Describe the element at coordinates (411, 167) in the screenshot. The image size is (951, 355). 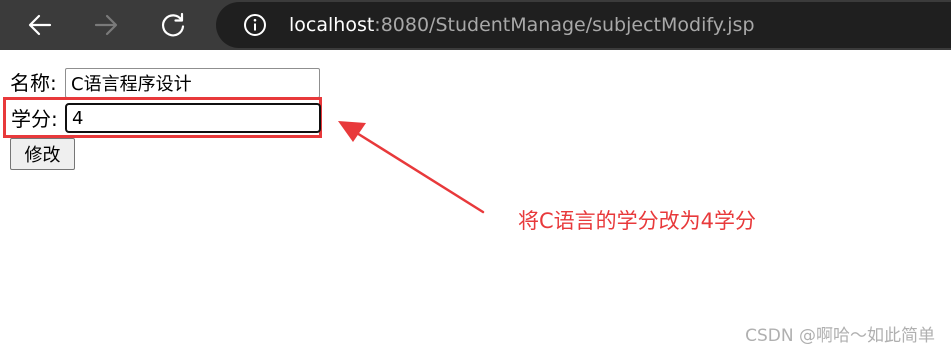
I see `annotation-arrow` at that location.